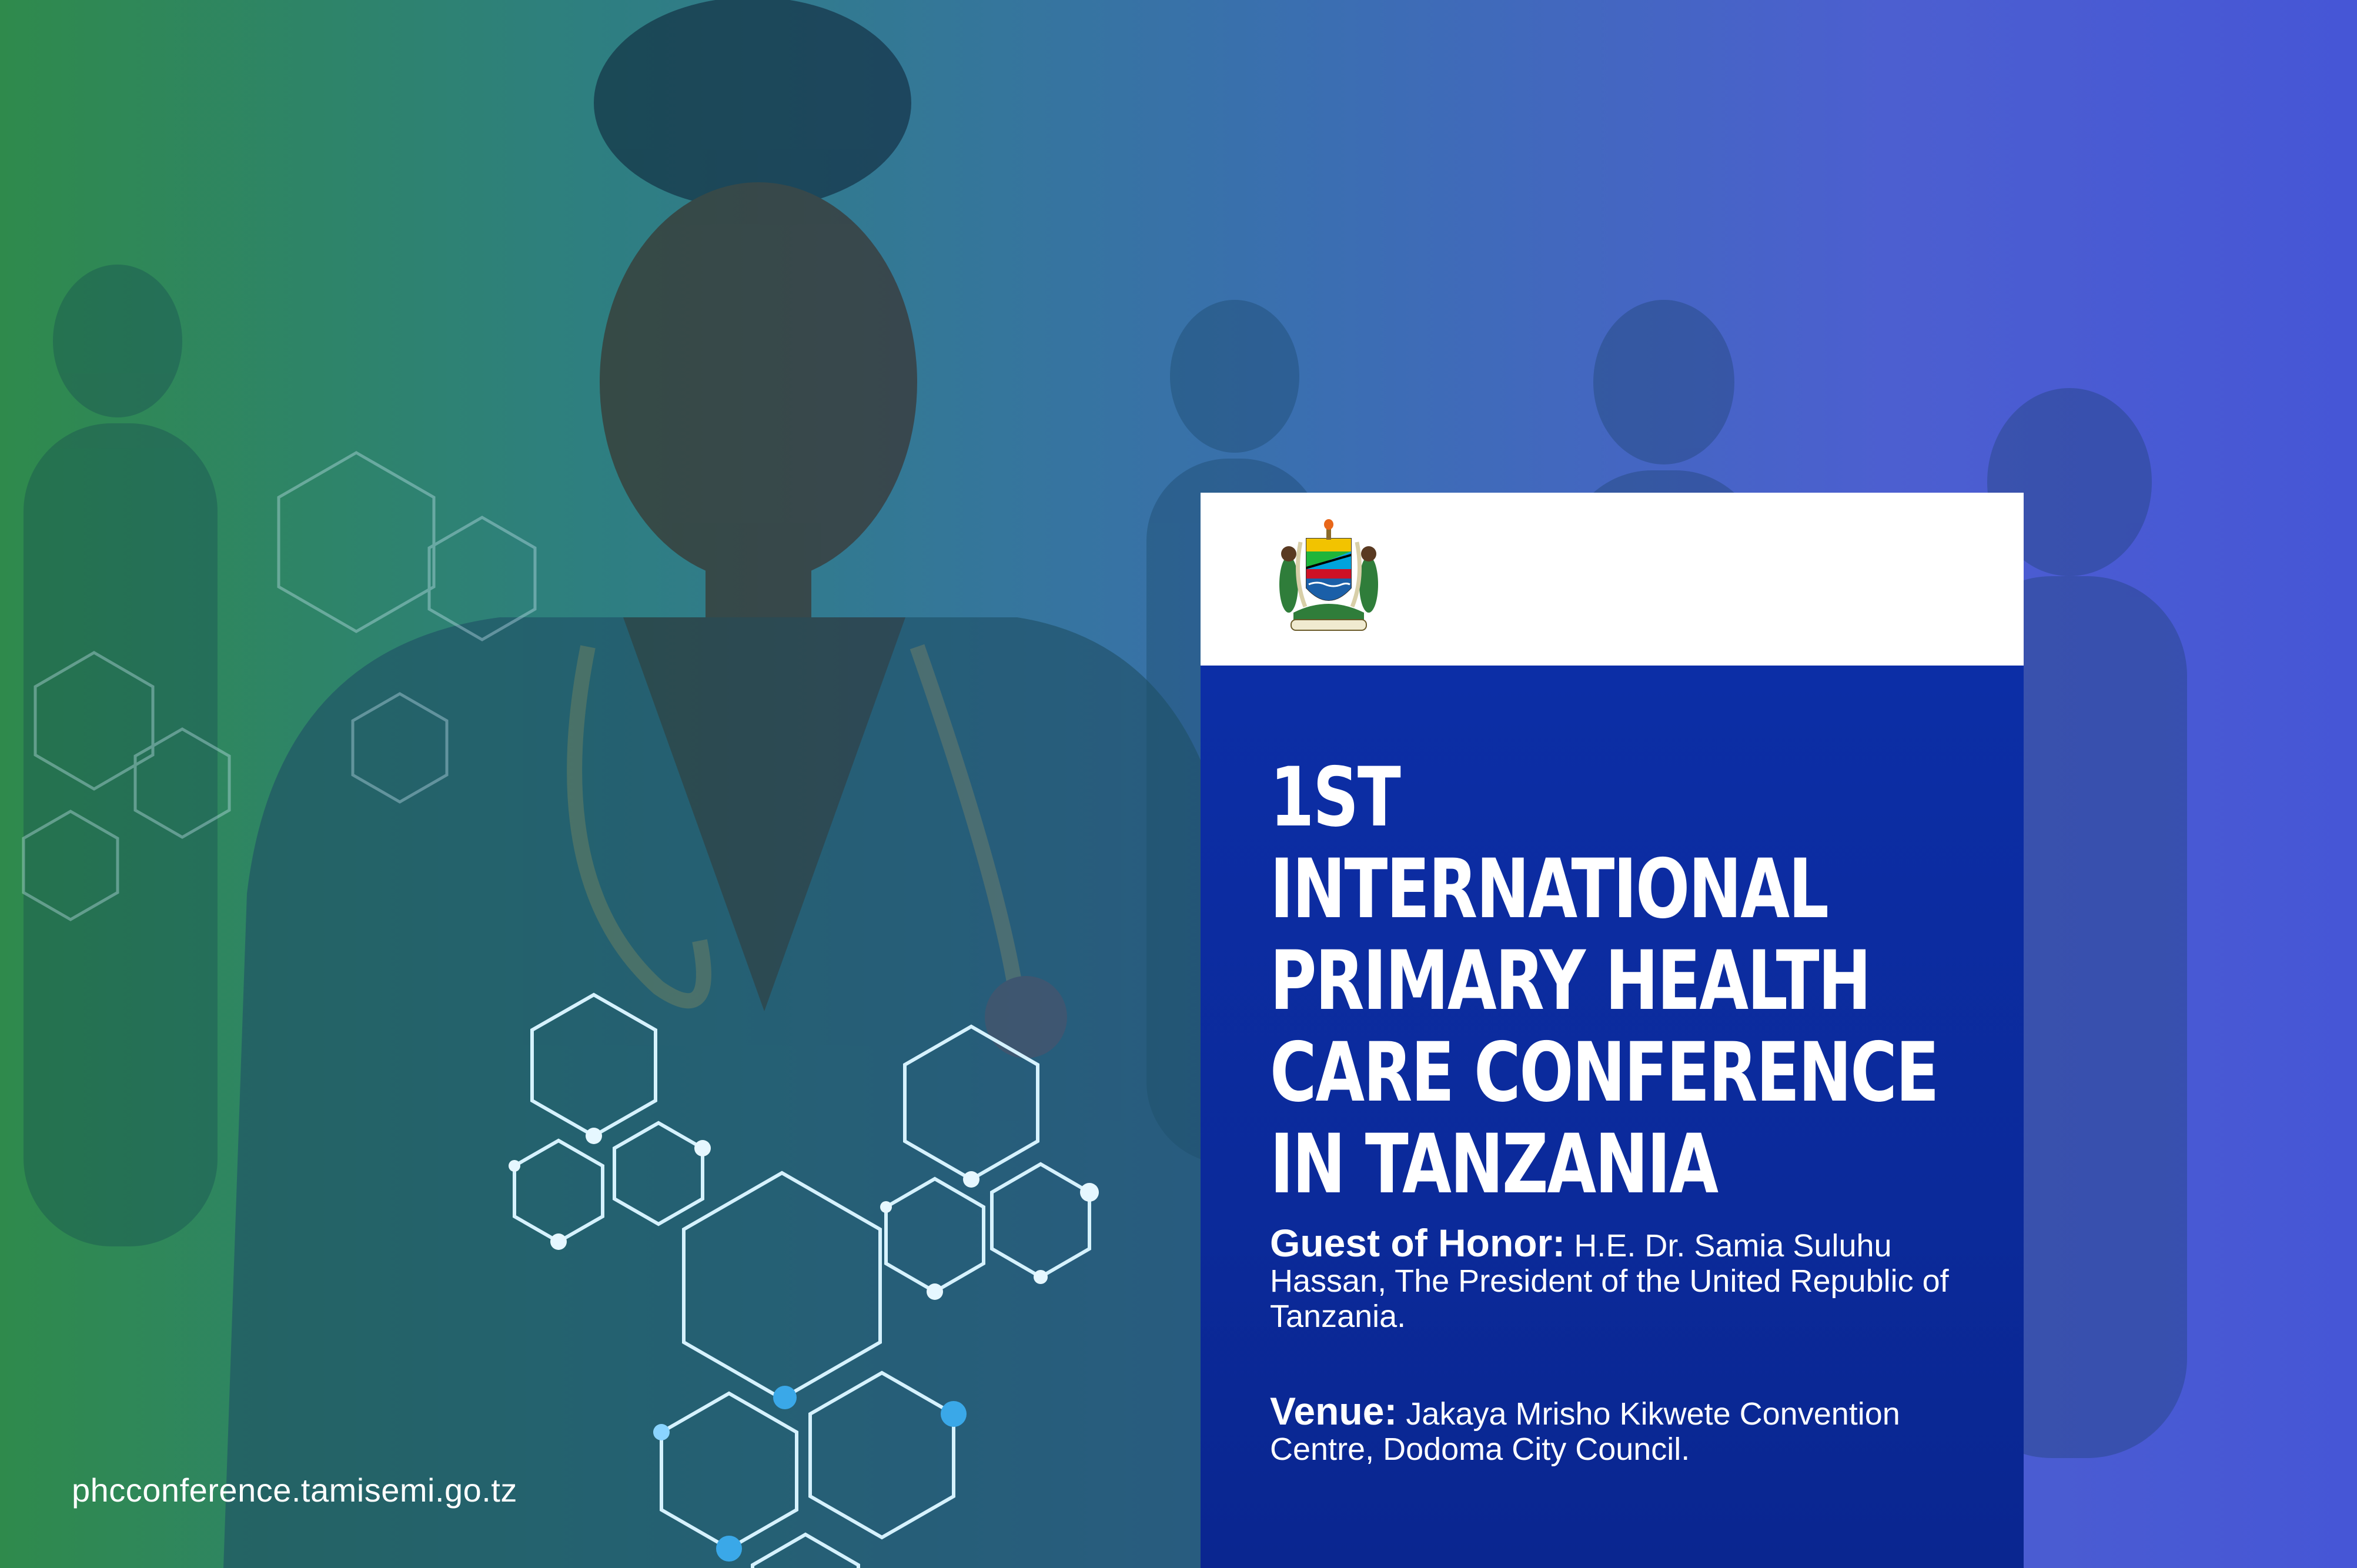 This screenshot has width=2357, height=1568. Describe the element at coordinates (1328, 575) in the screenshot. I see `tanzania-coat-of-arms-icon` at that location.